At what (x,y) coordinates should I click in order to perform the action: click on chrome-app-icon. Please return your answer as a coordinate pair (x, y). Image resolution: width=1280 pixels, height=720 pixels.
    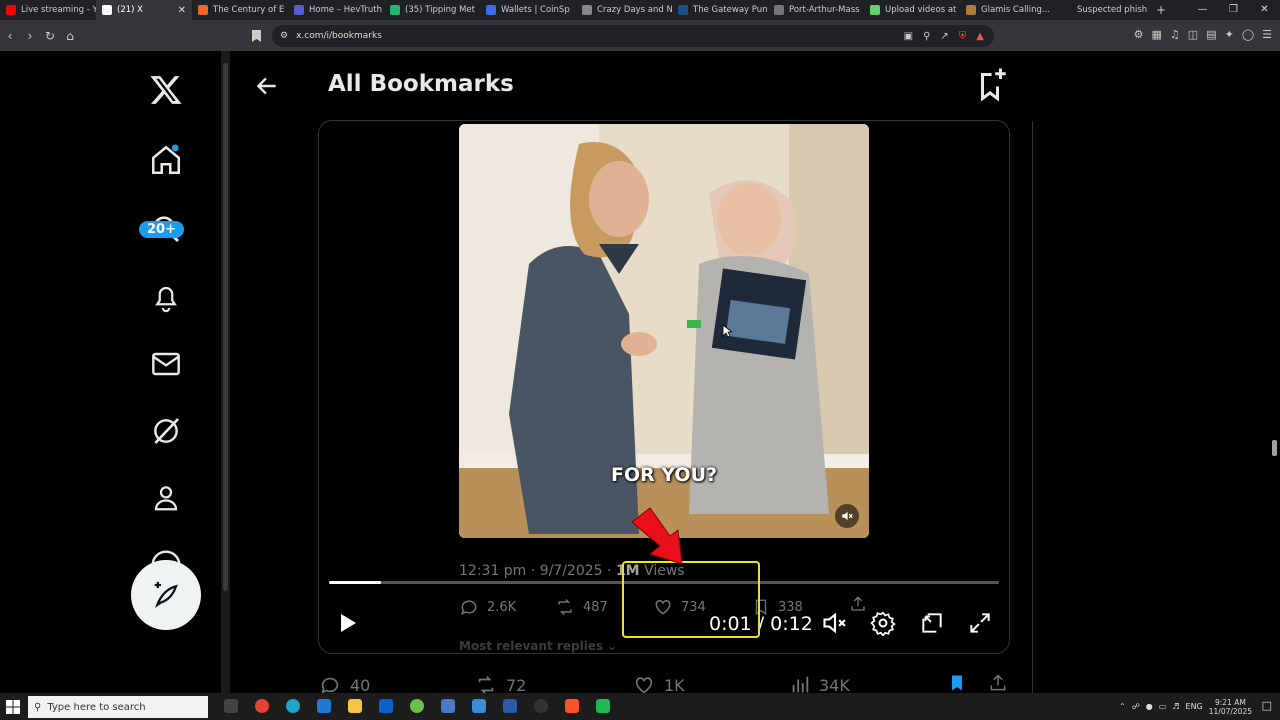
    Looking at the image, I should click on (262, 706).